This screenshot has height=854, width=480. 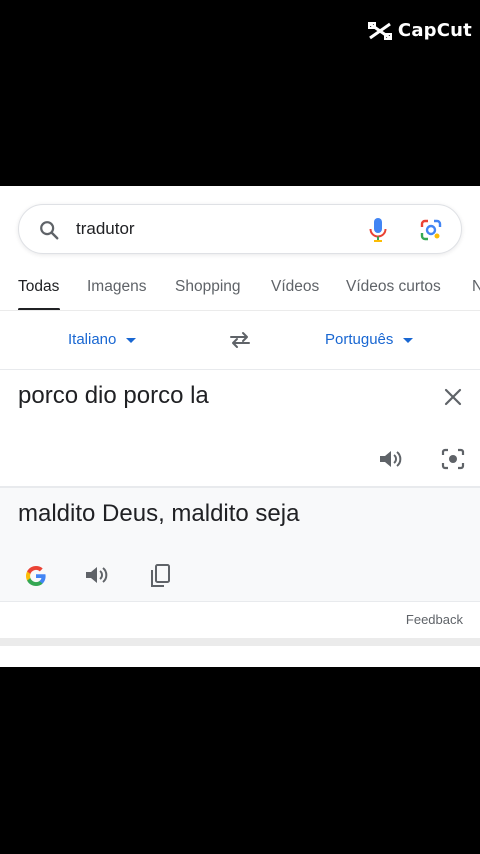 I want to click on camera-translate-icon, so click(x=453, y=459).